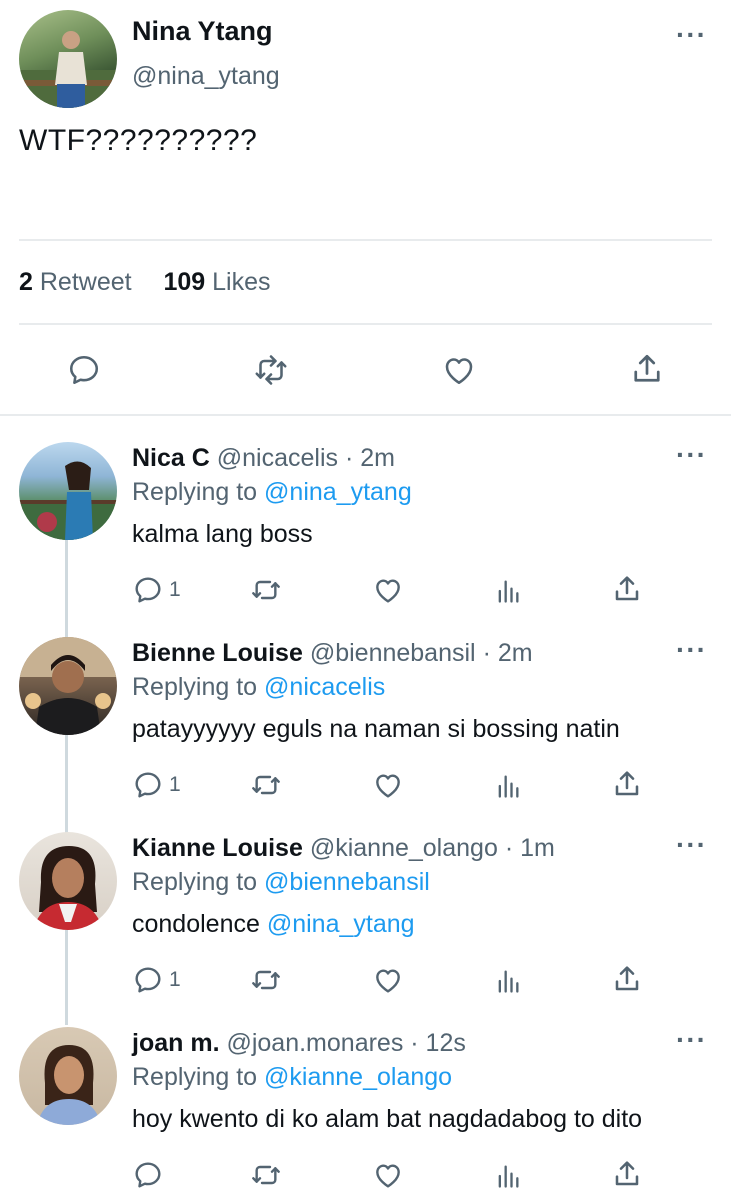 The width and height of the screenshot is (731, 1200). I want to click on reply-text-mention: @nina_ytang, so click(341, 924).